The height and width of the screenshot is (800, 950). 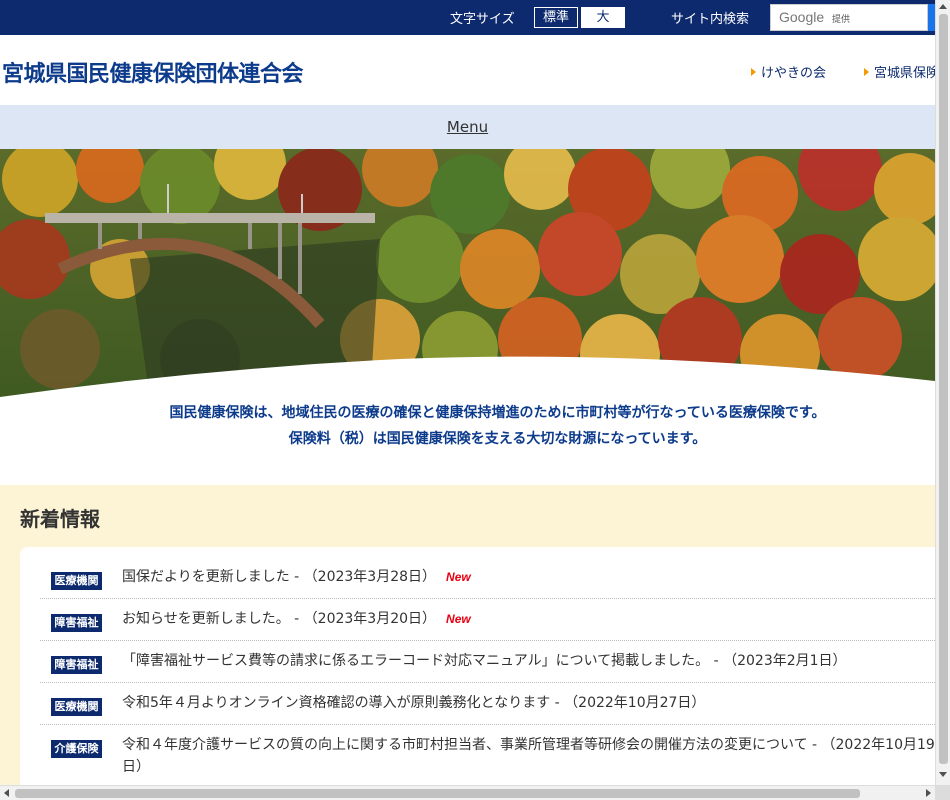 I want to click on vertical-scroll-thumb, so click(x=943, y=389).